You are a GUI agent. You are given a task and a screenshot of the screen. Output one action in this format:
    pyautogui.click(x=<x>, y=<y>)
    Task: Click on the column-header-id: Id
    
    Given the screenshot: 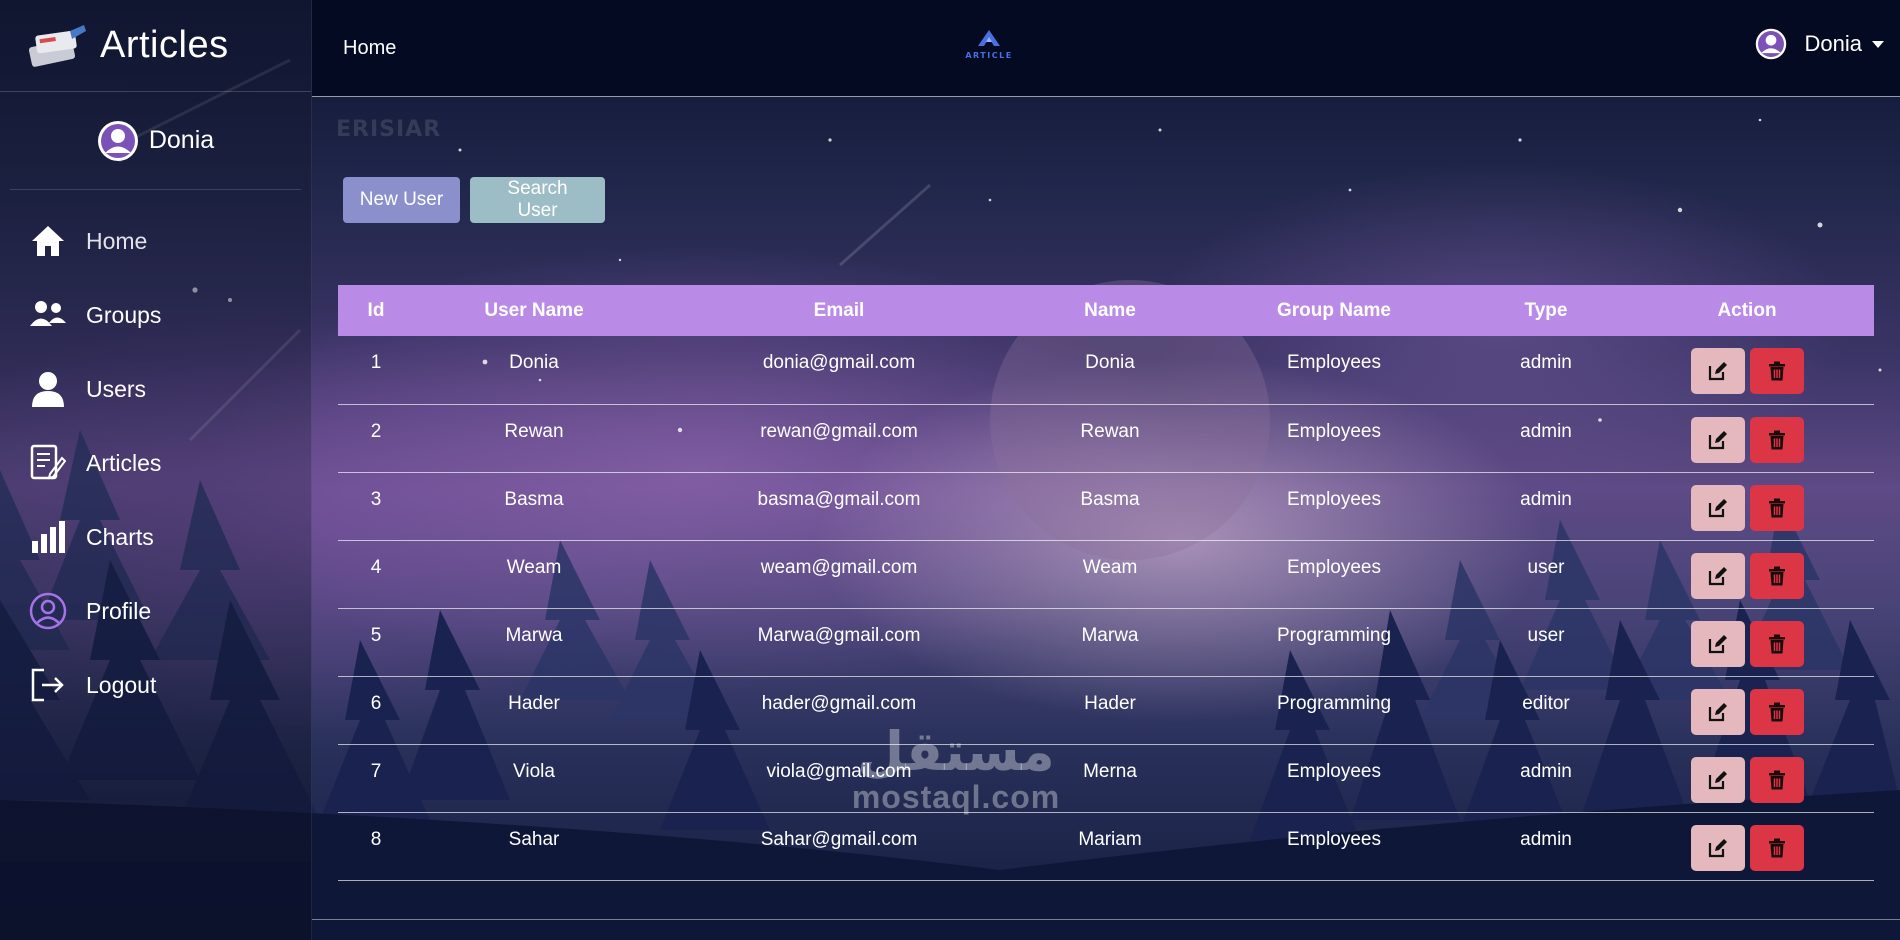 What is the action you would take?
    pyautogui.click(x=376, y=310)
    